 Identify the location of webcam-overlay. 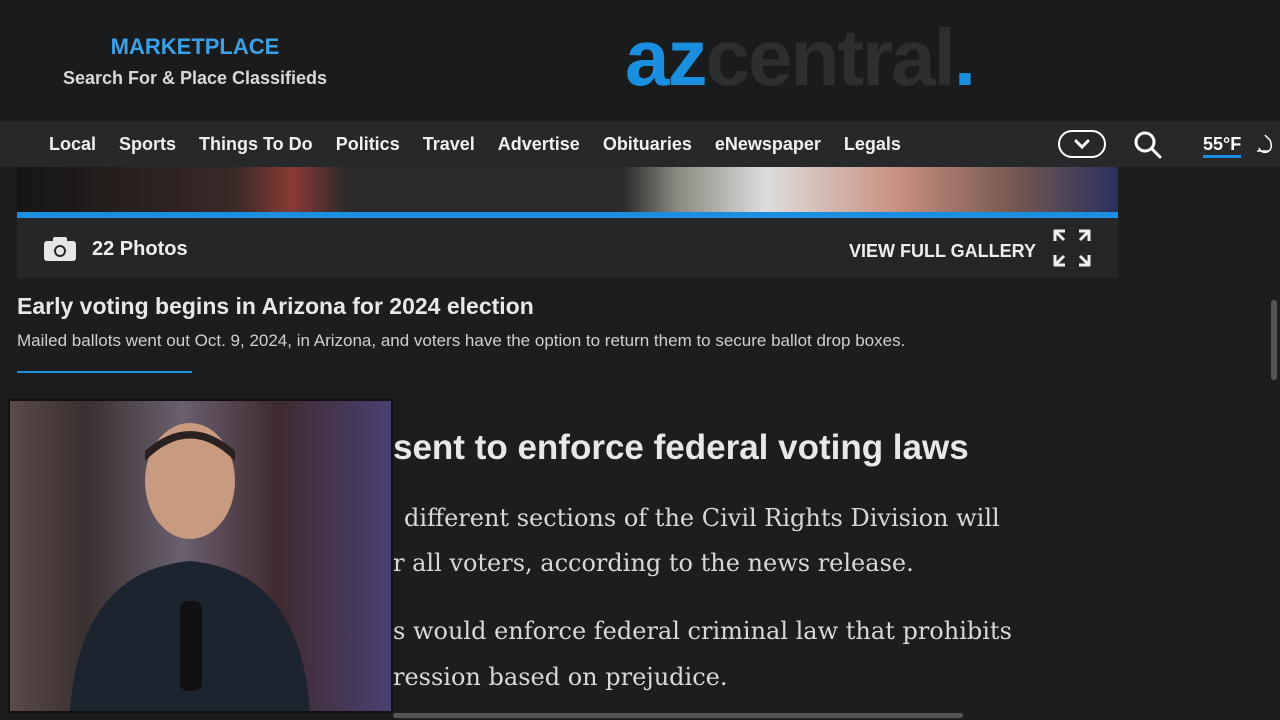
(200, 556).